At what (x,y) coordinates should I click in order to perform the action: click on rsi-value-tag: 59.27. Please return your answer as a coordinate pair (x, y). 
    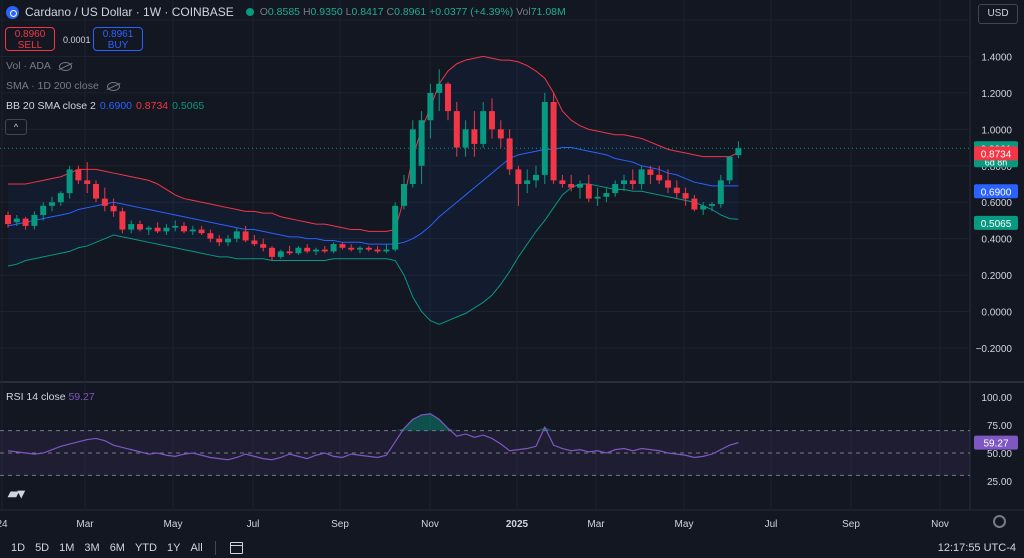
    Looking at the image, I should click on (995, 444).